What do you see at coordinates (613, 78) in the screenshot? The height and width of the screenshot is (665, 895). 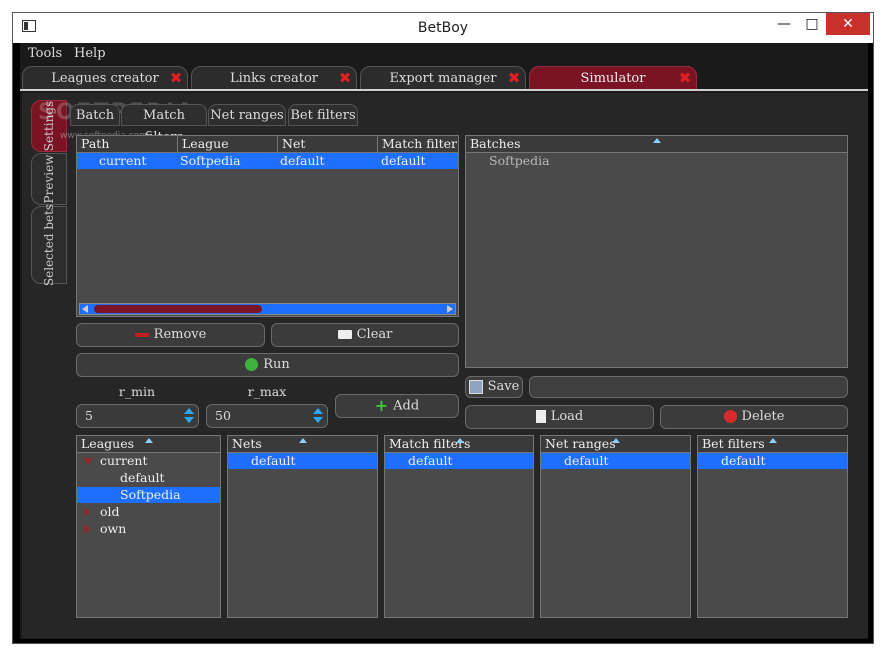 I see `tab-simulator: Simulator` at bounding box center [613, 78].